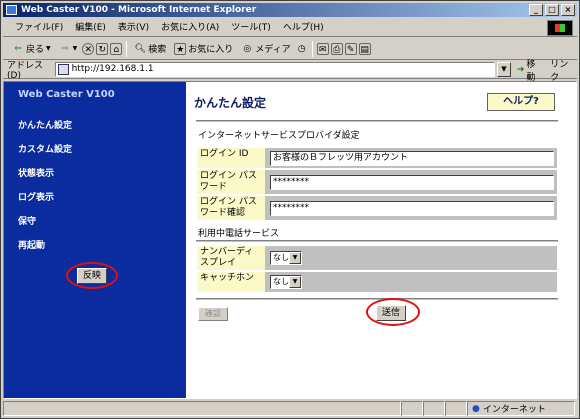 This screenshot has height=419, width=580. I want to click on sidebar-item-restart: 再起動, so click(31, 244).